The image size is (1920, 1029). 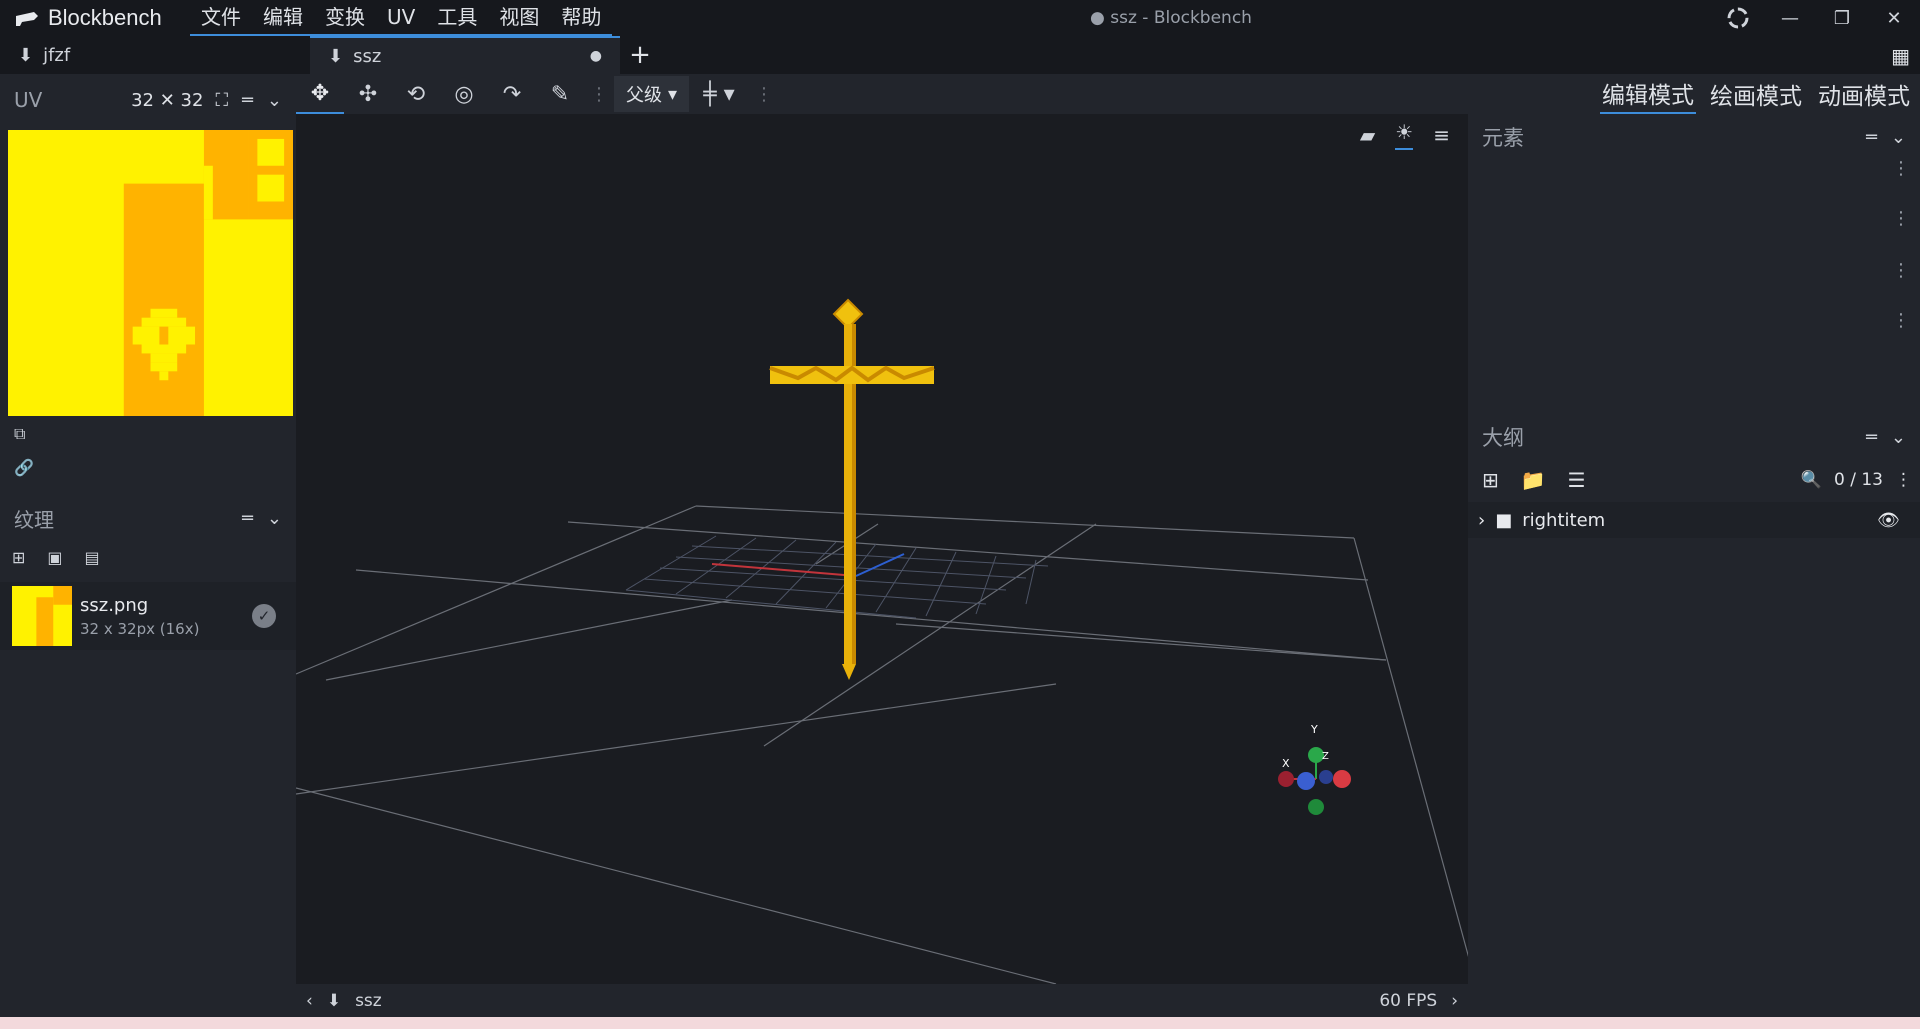 What do you see at coordinates (560, 94) in the screenshot?
I see `brush-icon: ✎` at bounding box center [560, 94].